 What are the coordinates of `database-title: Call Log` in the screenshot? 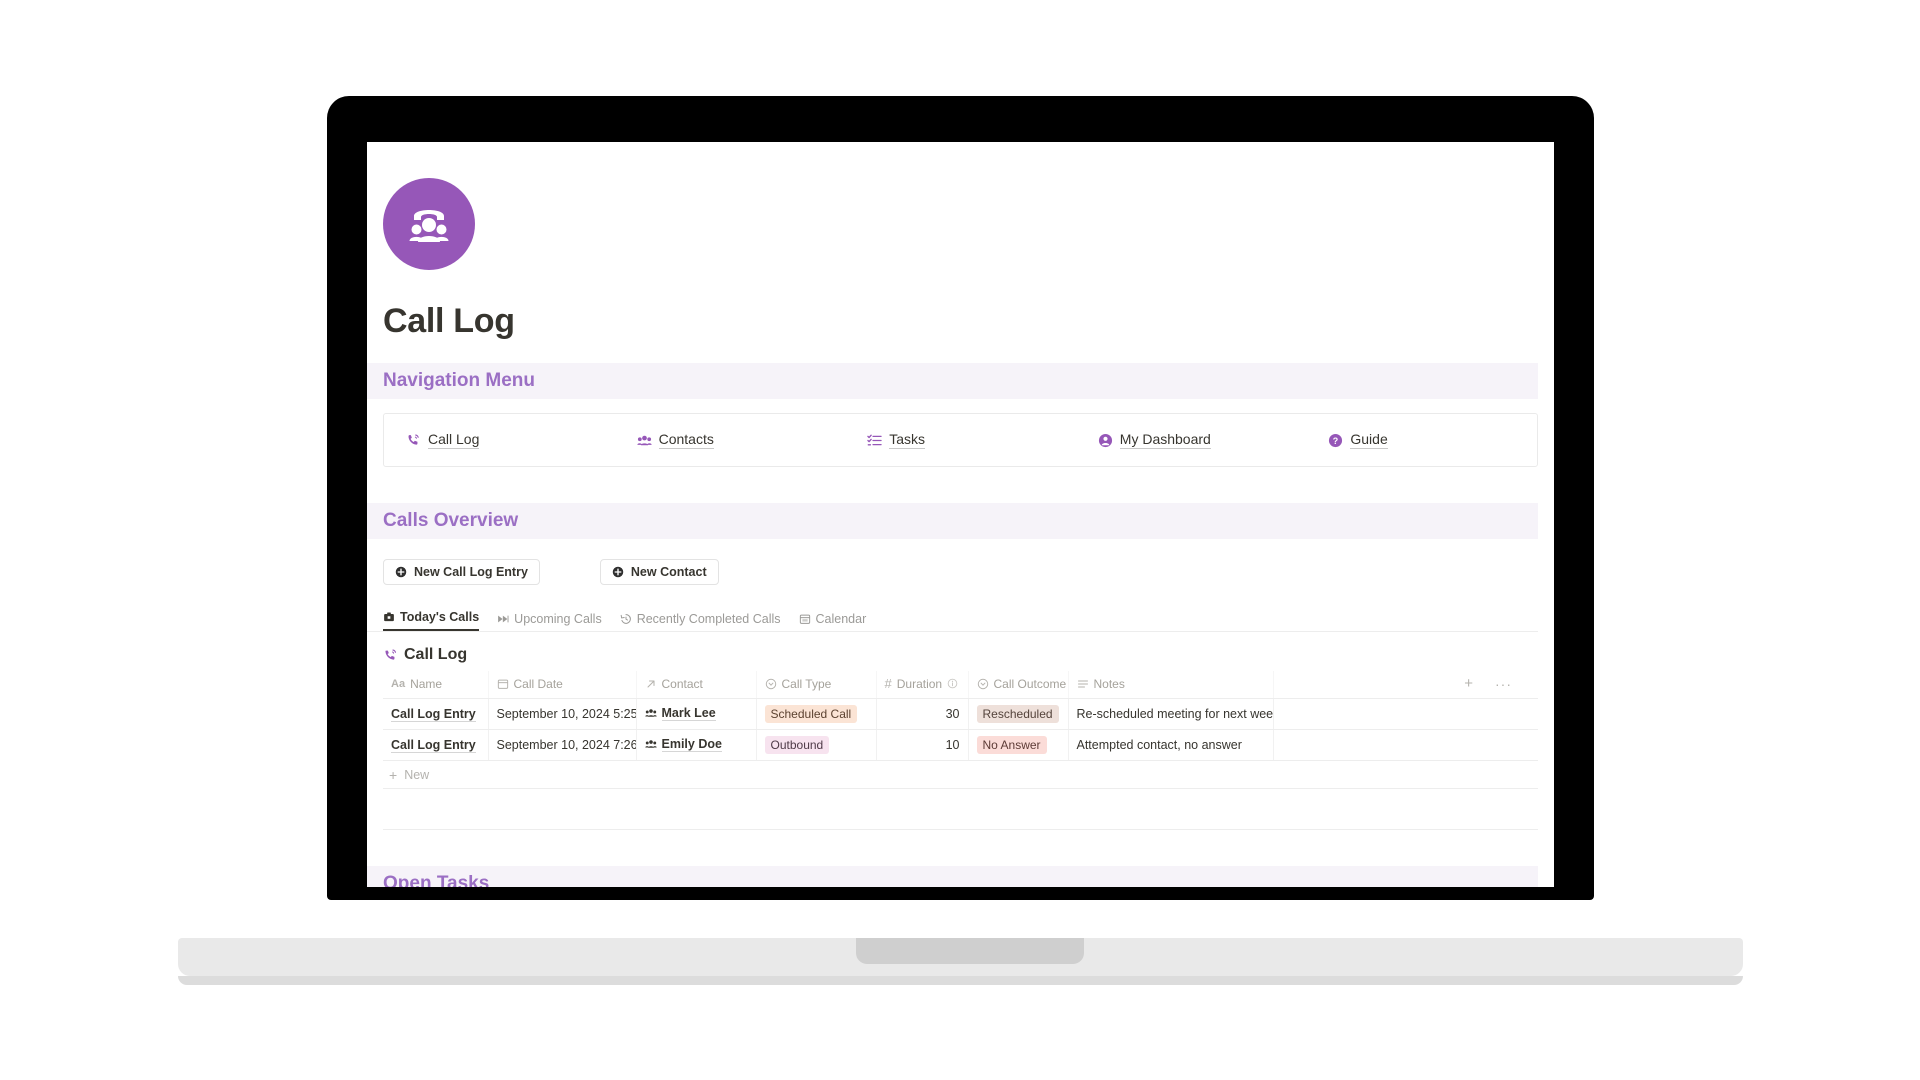 It's located at (968, 655).